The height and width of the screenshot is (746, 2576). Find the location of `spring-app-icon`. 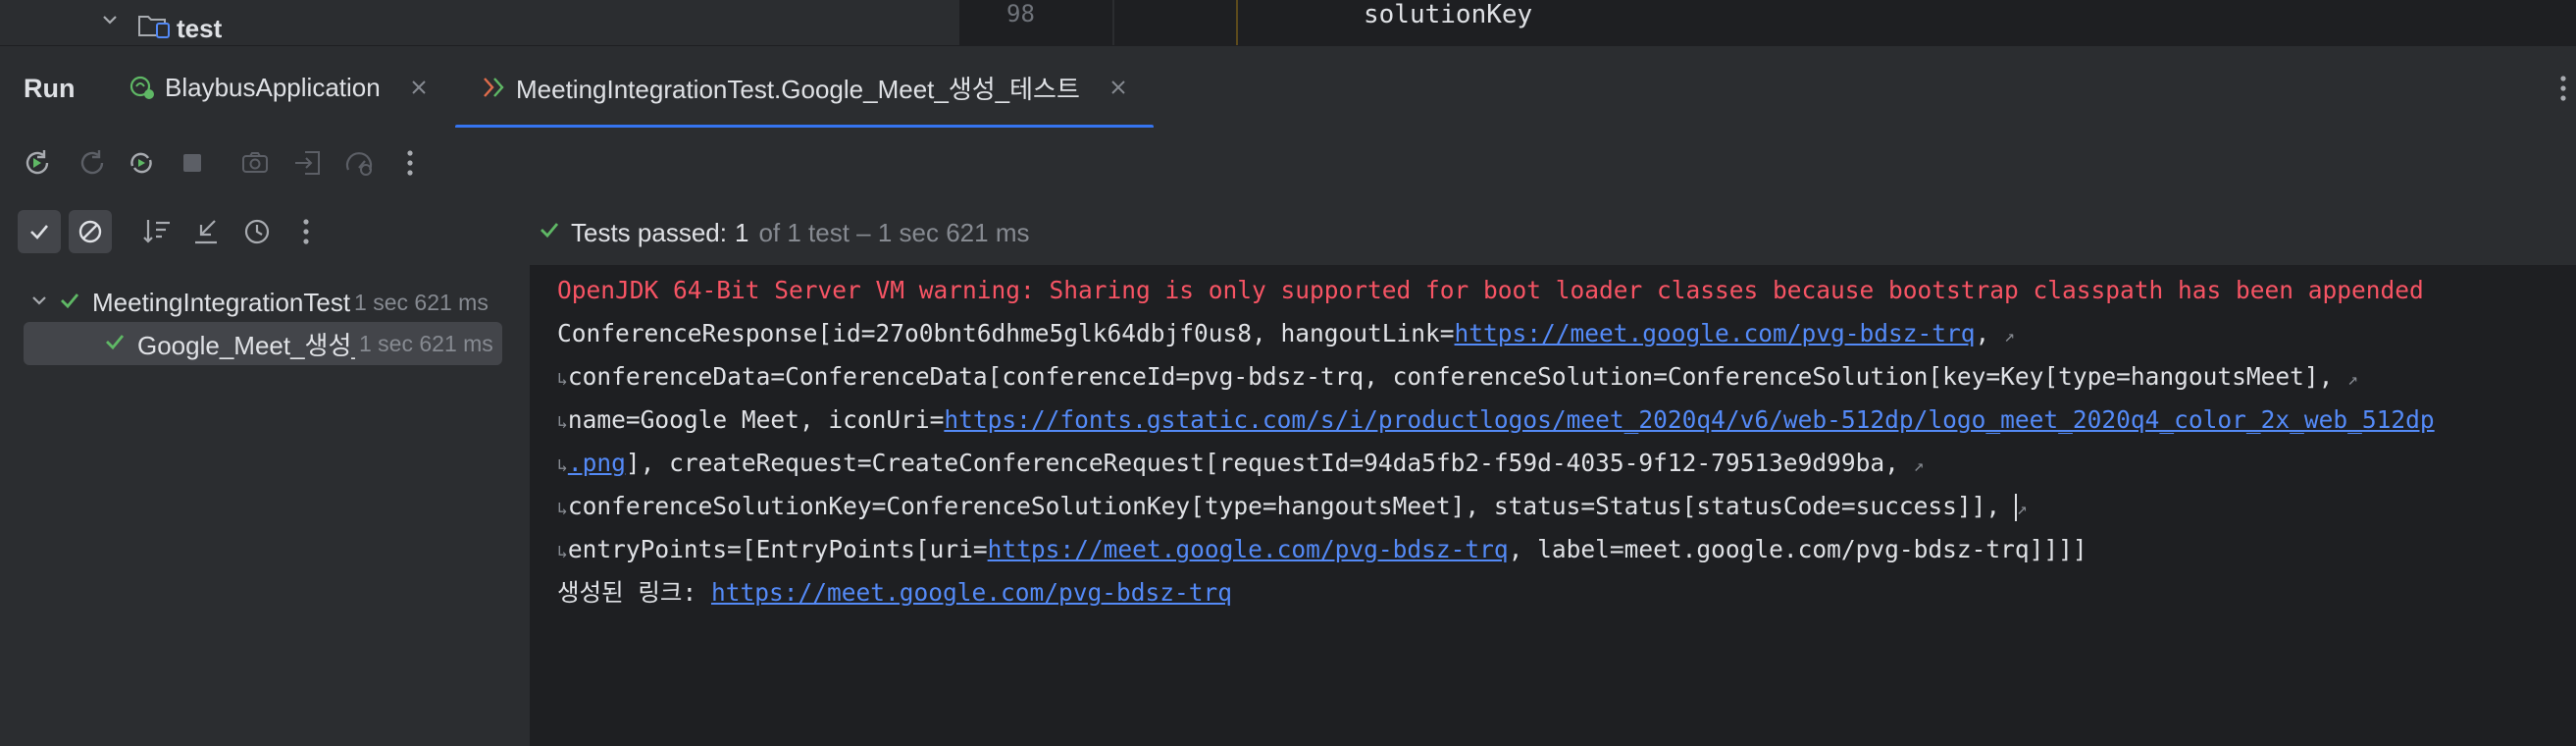

spring-app-icon is located at coordinates (142, 87).